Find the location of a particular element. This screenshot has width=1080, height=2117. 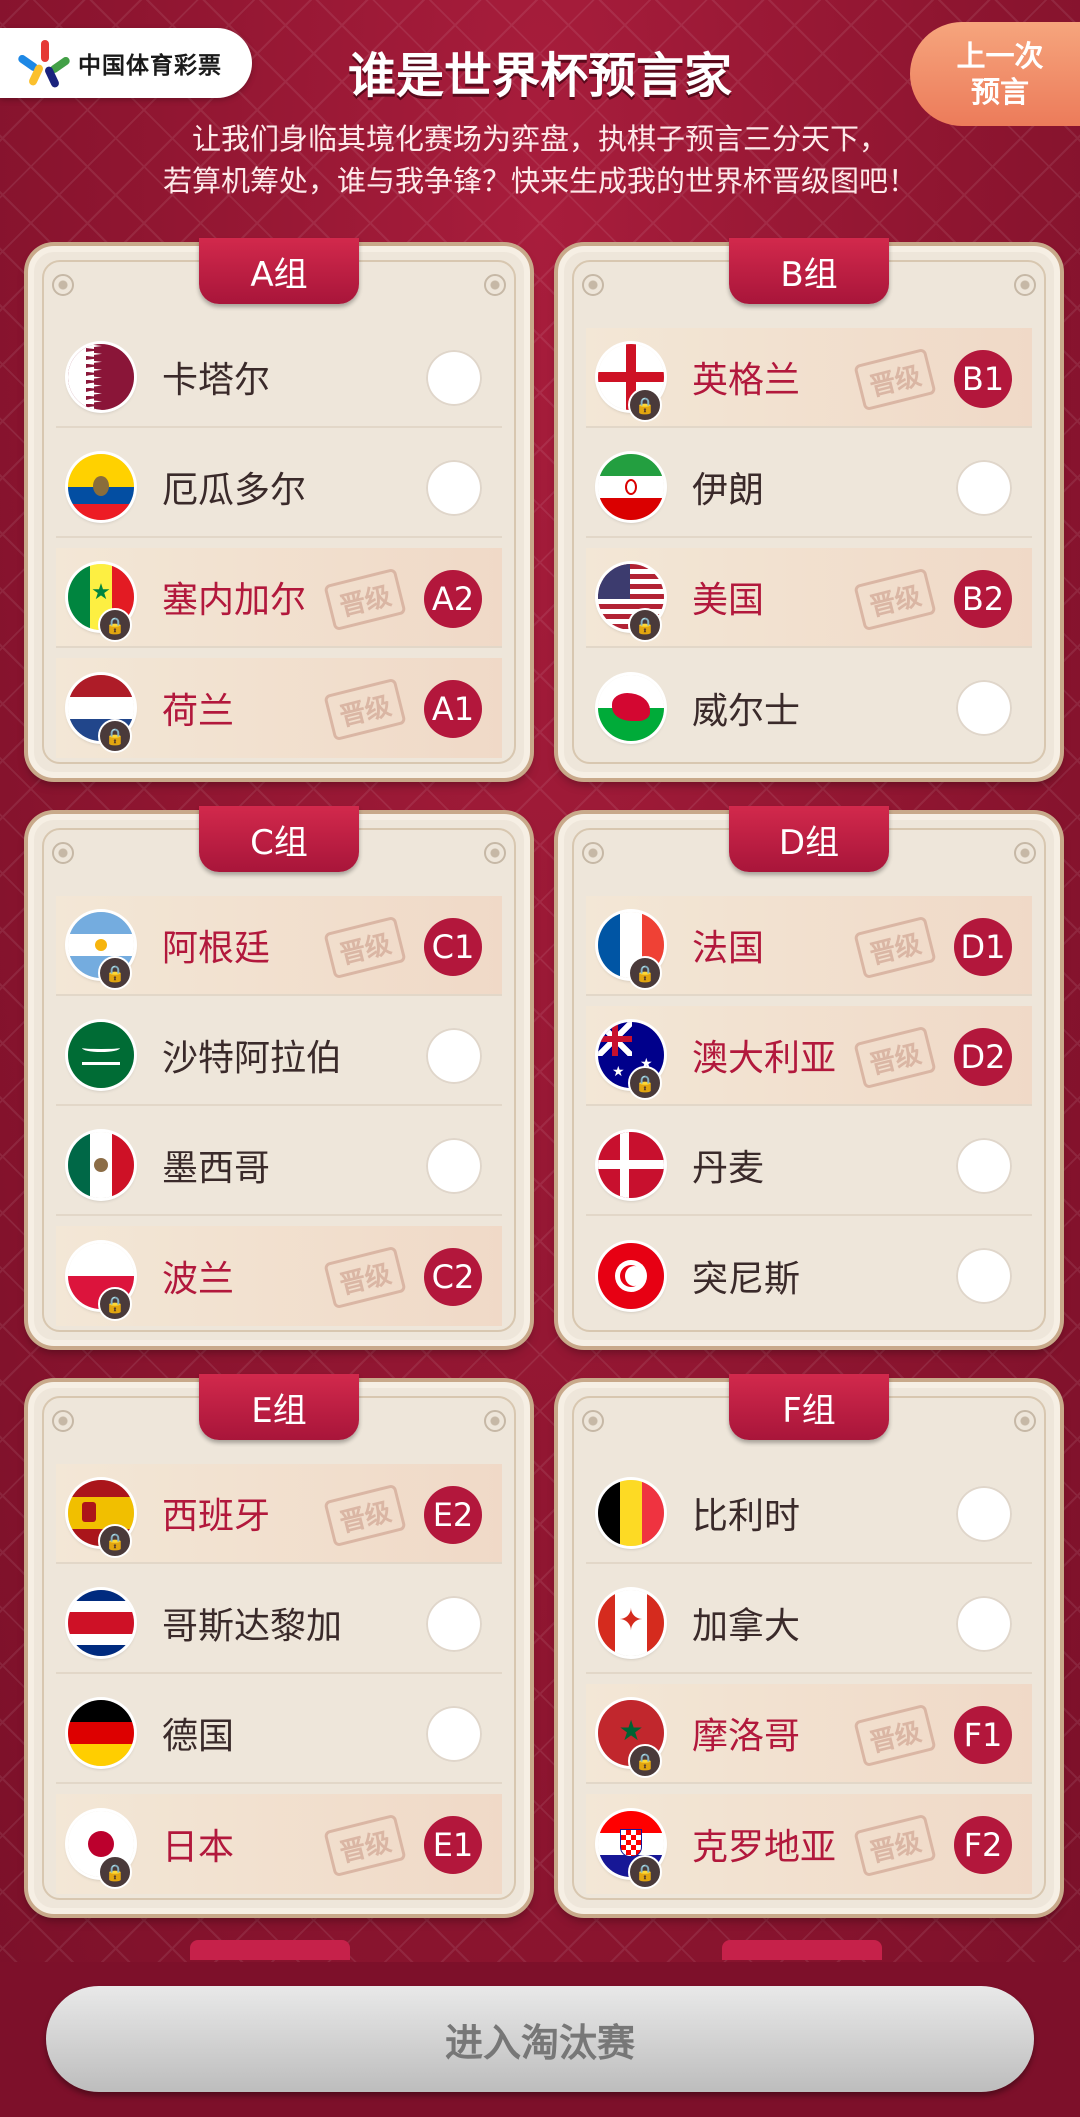

rank-badge: E2 is located at coordinates (453, 1515).